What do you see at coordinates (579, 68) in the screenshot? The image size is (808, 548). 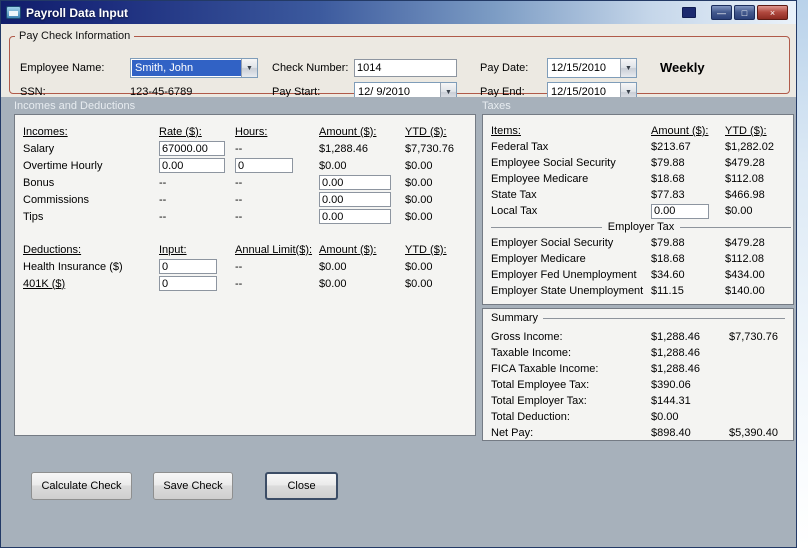 I see `pay-date-value: 12/15/2010` at bounding box center [579, 68].